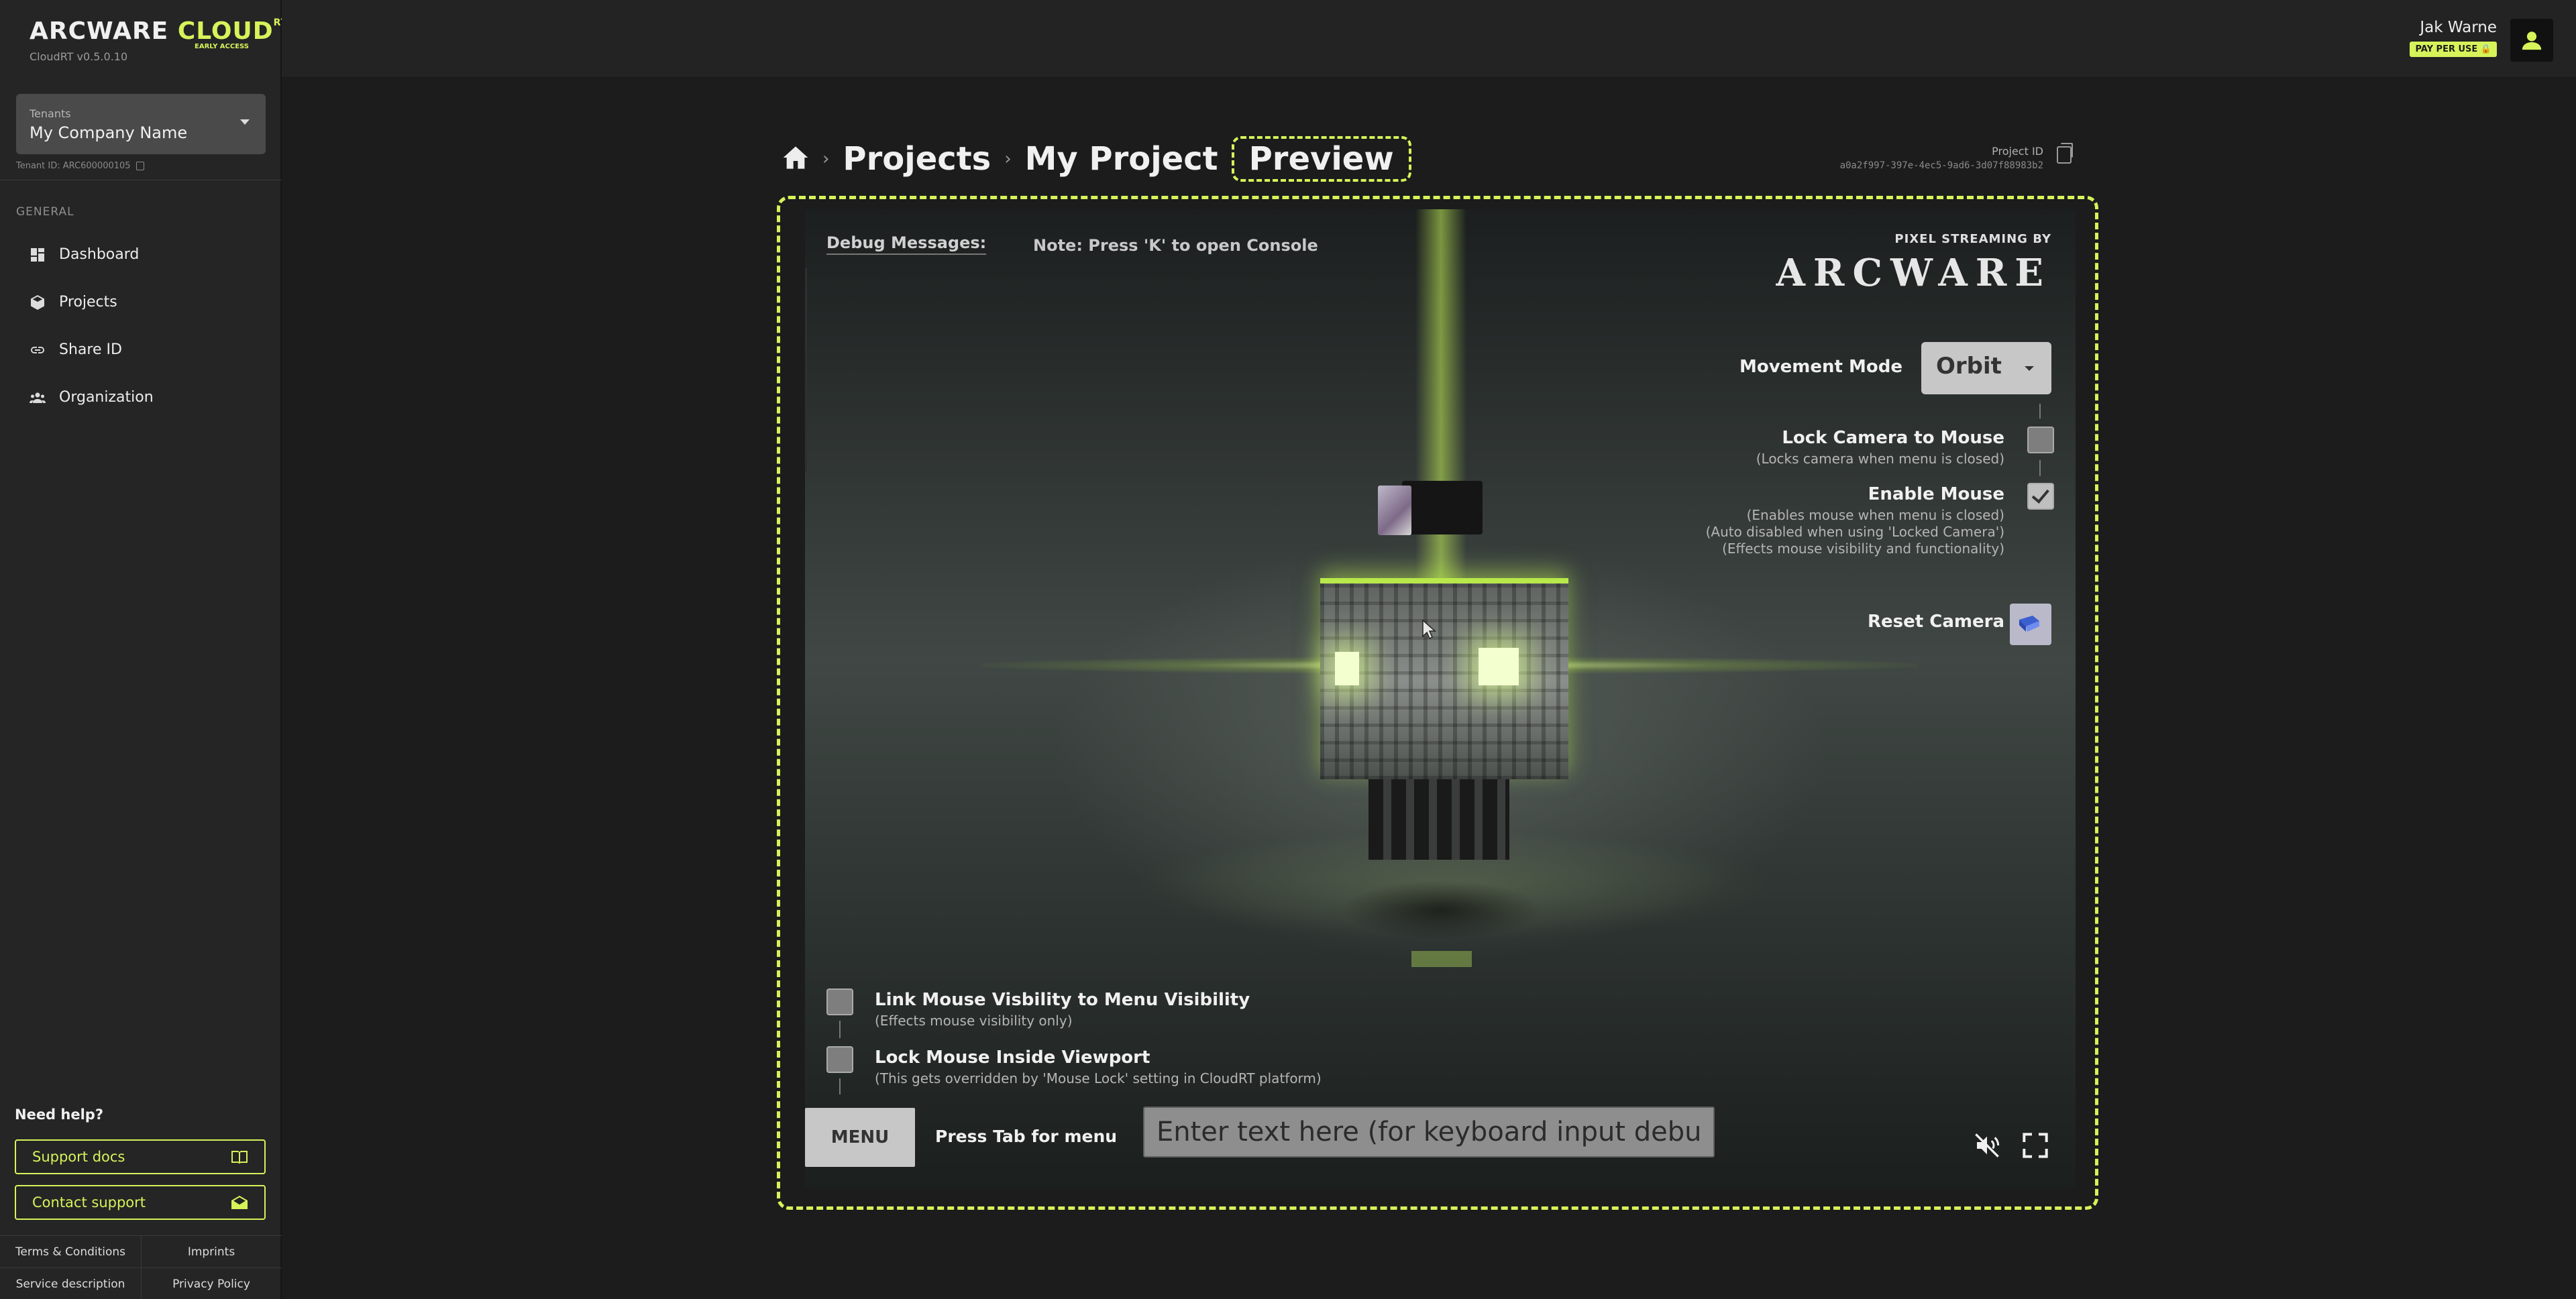 The image size is (2576, 1299). Describe the element at coordinates (1429, 630) in the screenshot. I see `mouse-cursor-icon` at that location.